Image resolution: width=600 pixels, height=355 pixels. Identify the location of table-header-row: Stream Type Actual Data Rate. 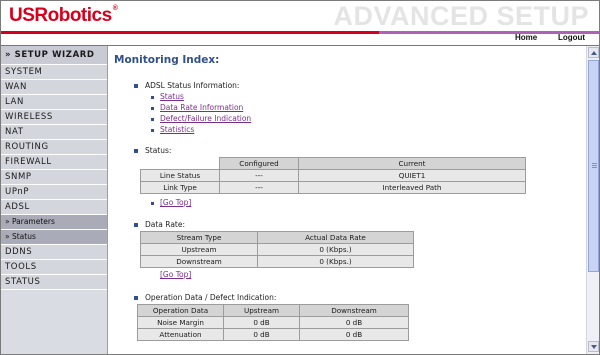
(277, 237).